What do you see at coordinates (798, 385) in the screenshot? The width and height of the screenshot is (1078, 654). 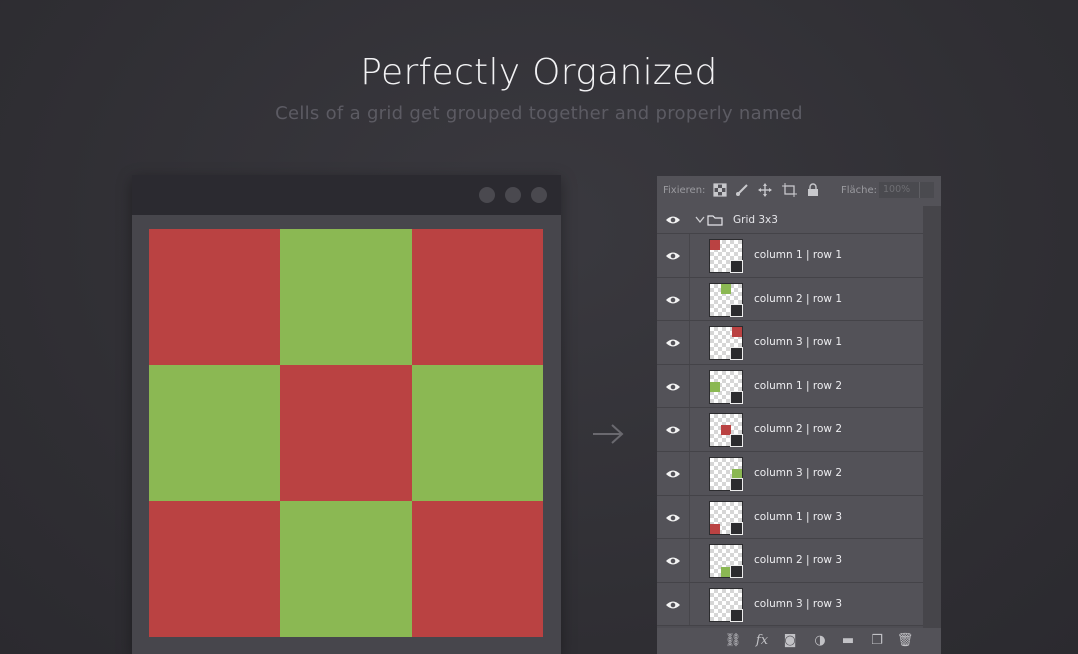 I see `layer-name: column 1 | row 2` at bounding box center [798, 385].